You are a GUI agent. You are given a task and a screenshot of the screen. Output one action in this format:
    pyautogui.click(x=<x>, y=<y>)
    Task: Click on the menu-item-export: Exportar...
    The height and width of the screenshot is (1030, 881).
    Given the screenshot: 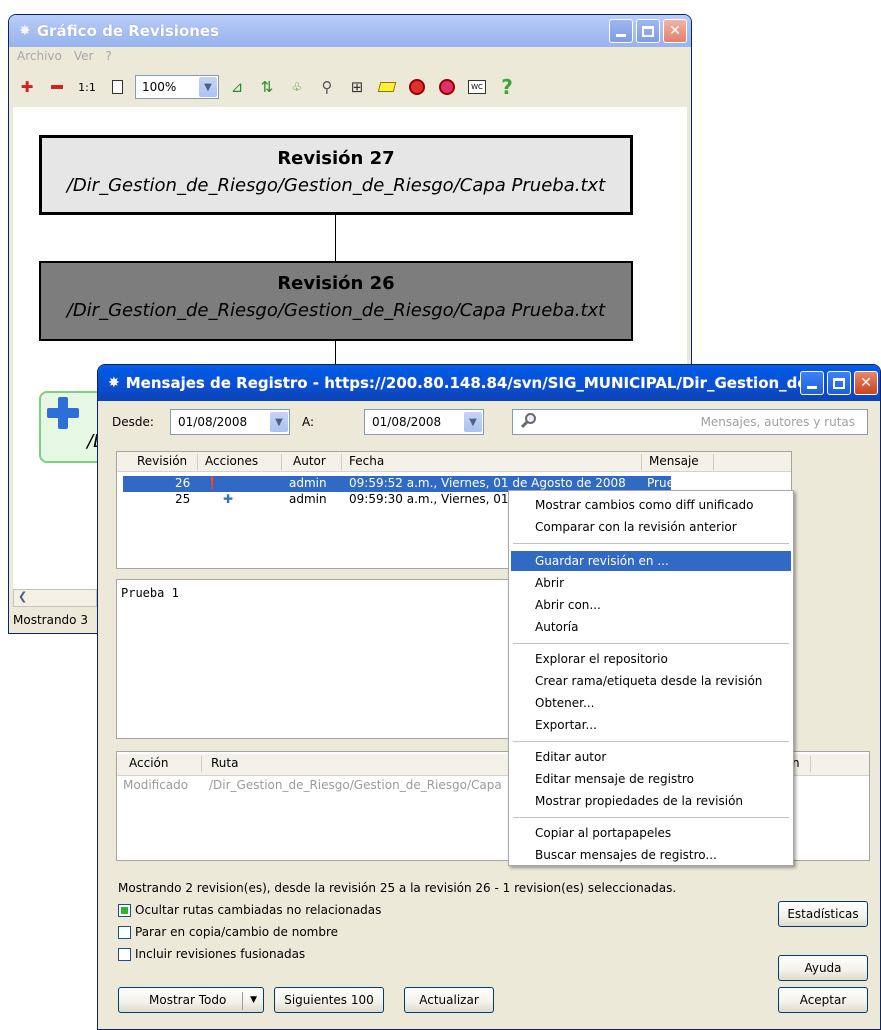 What is the action you would take?
    pyautogui.click(x=651, y=725)
    